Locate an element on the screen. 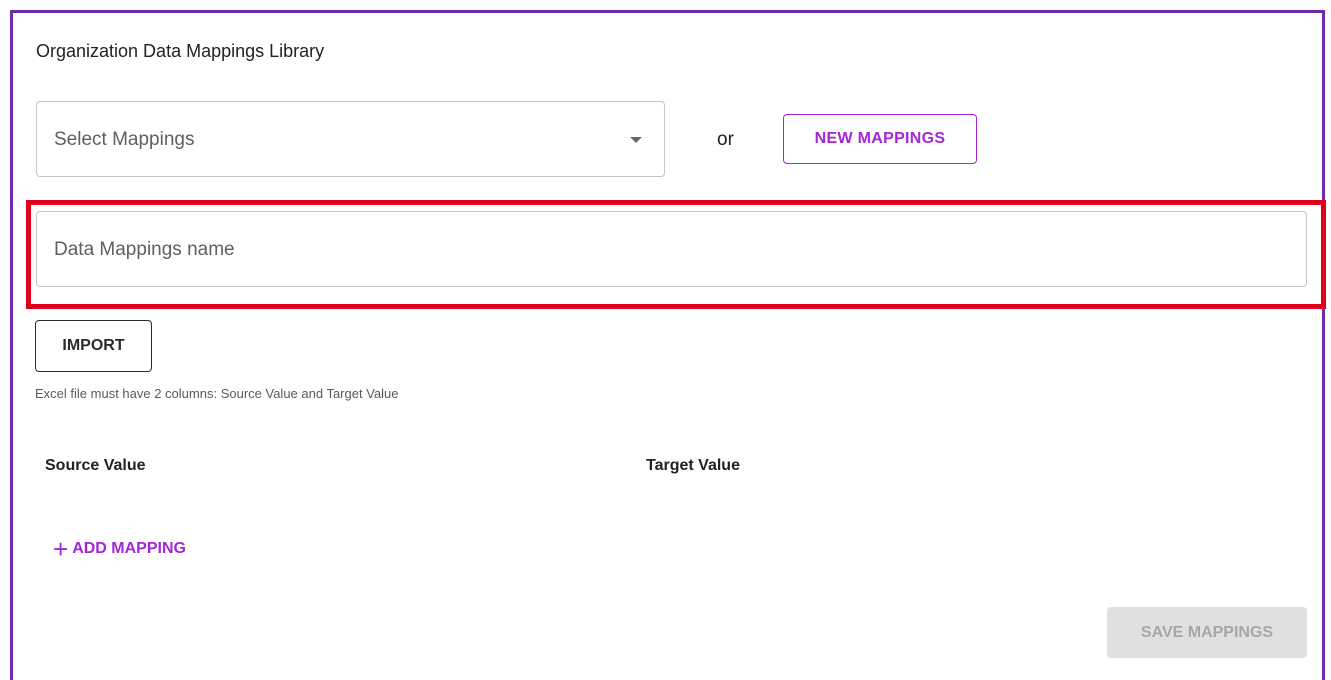 The height and width of the screenshot is (680, 1331). or-label: or is located at coordinates (725, 139).